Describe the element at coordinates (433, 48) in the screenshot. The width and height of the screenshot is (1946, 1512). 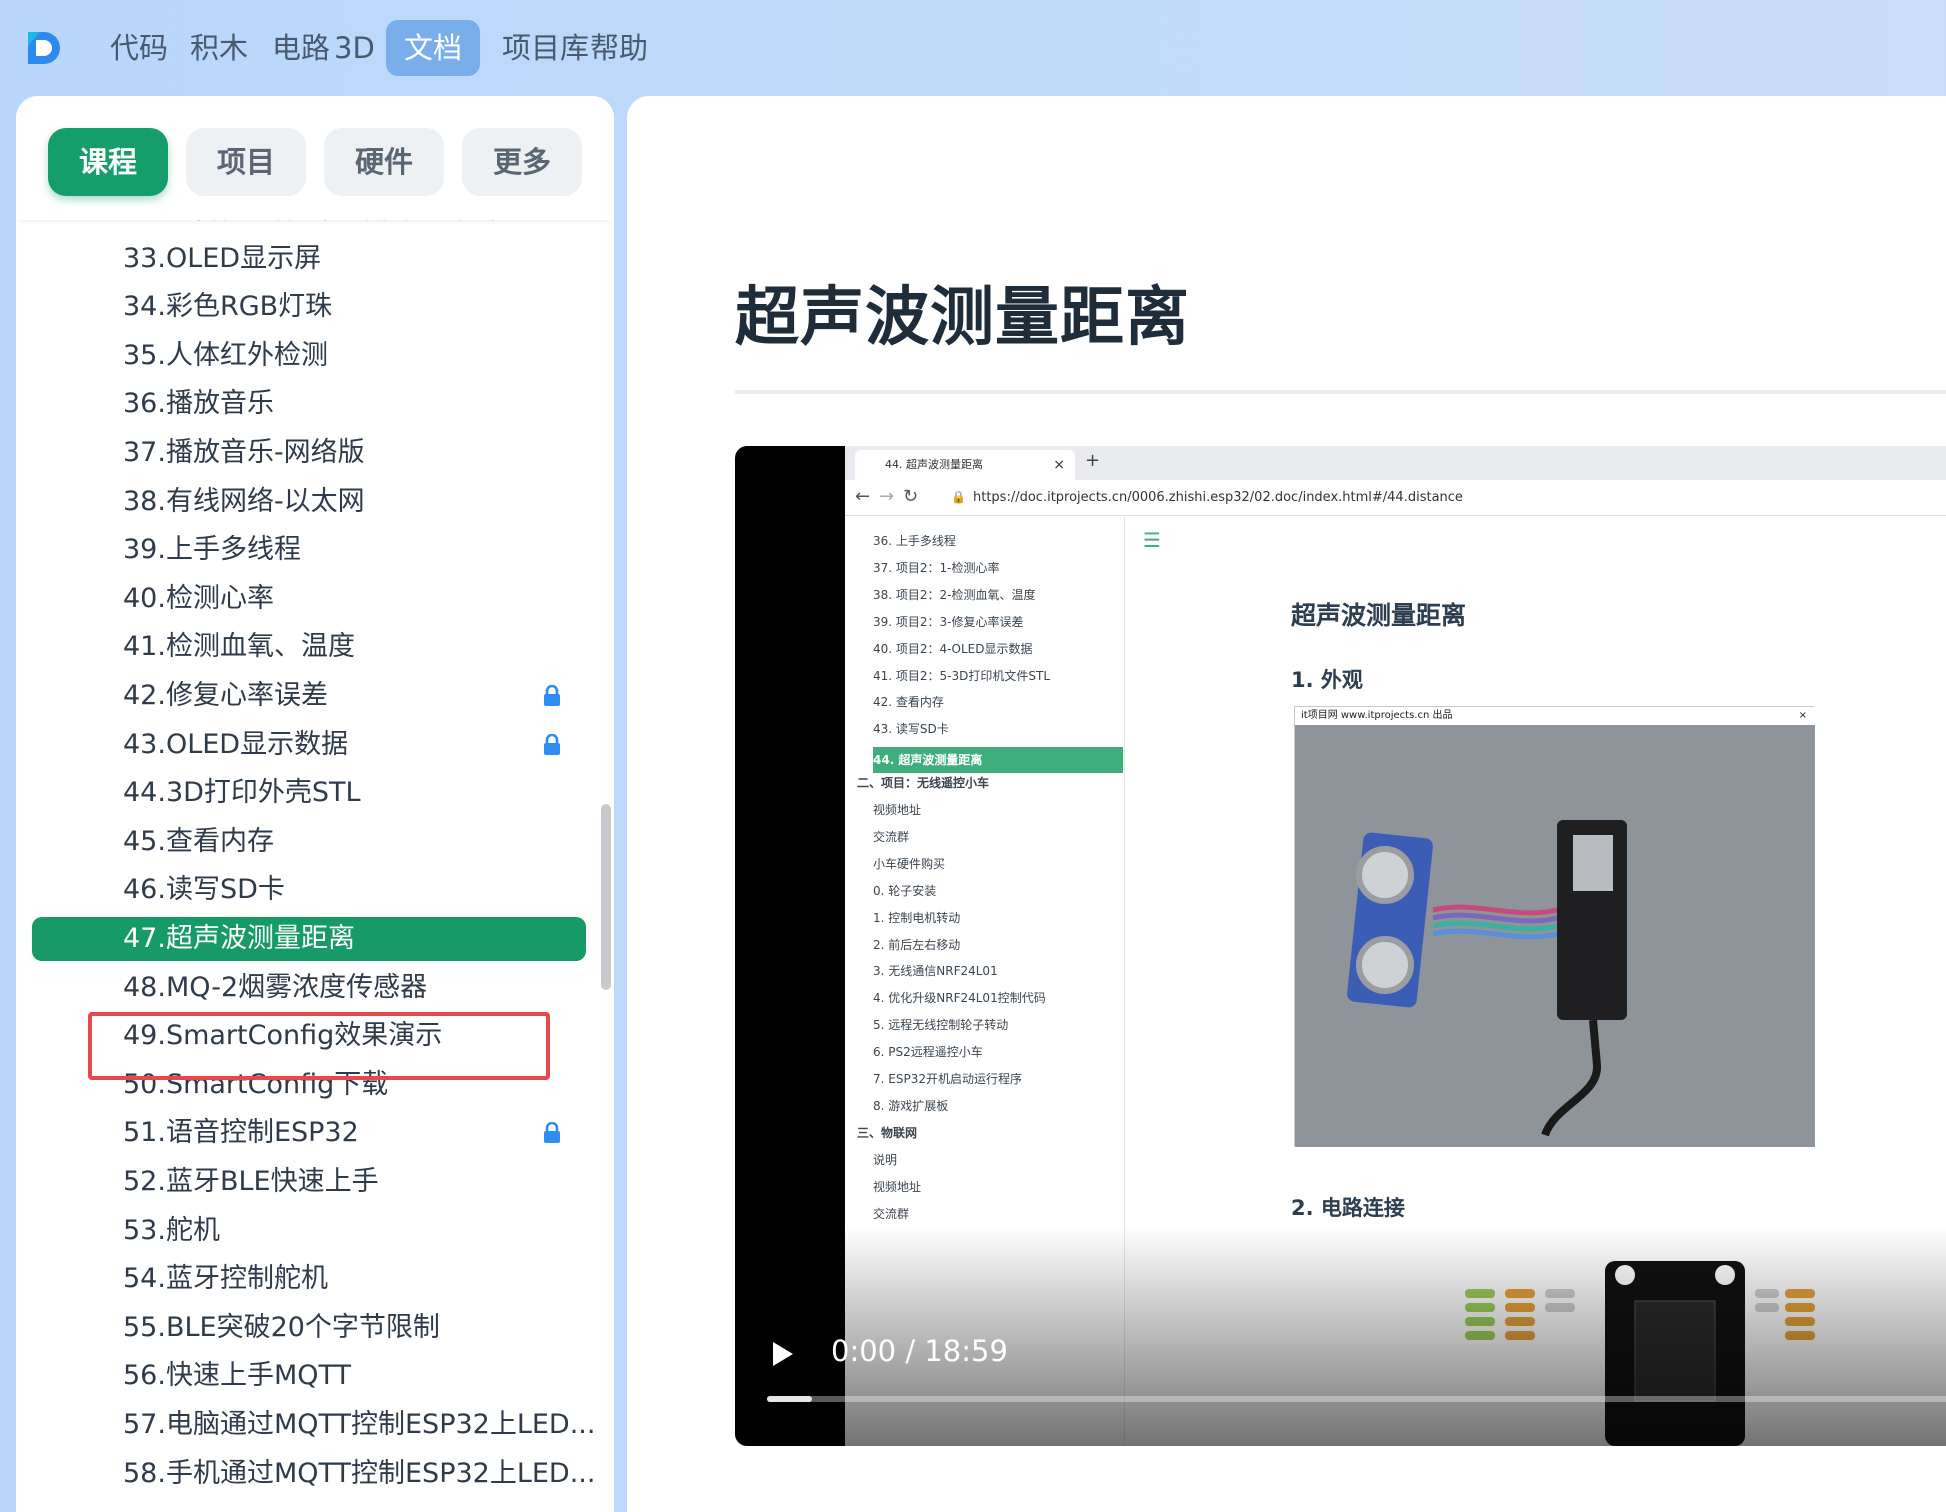
I see `nav-item-4: 文档` at that location.